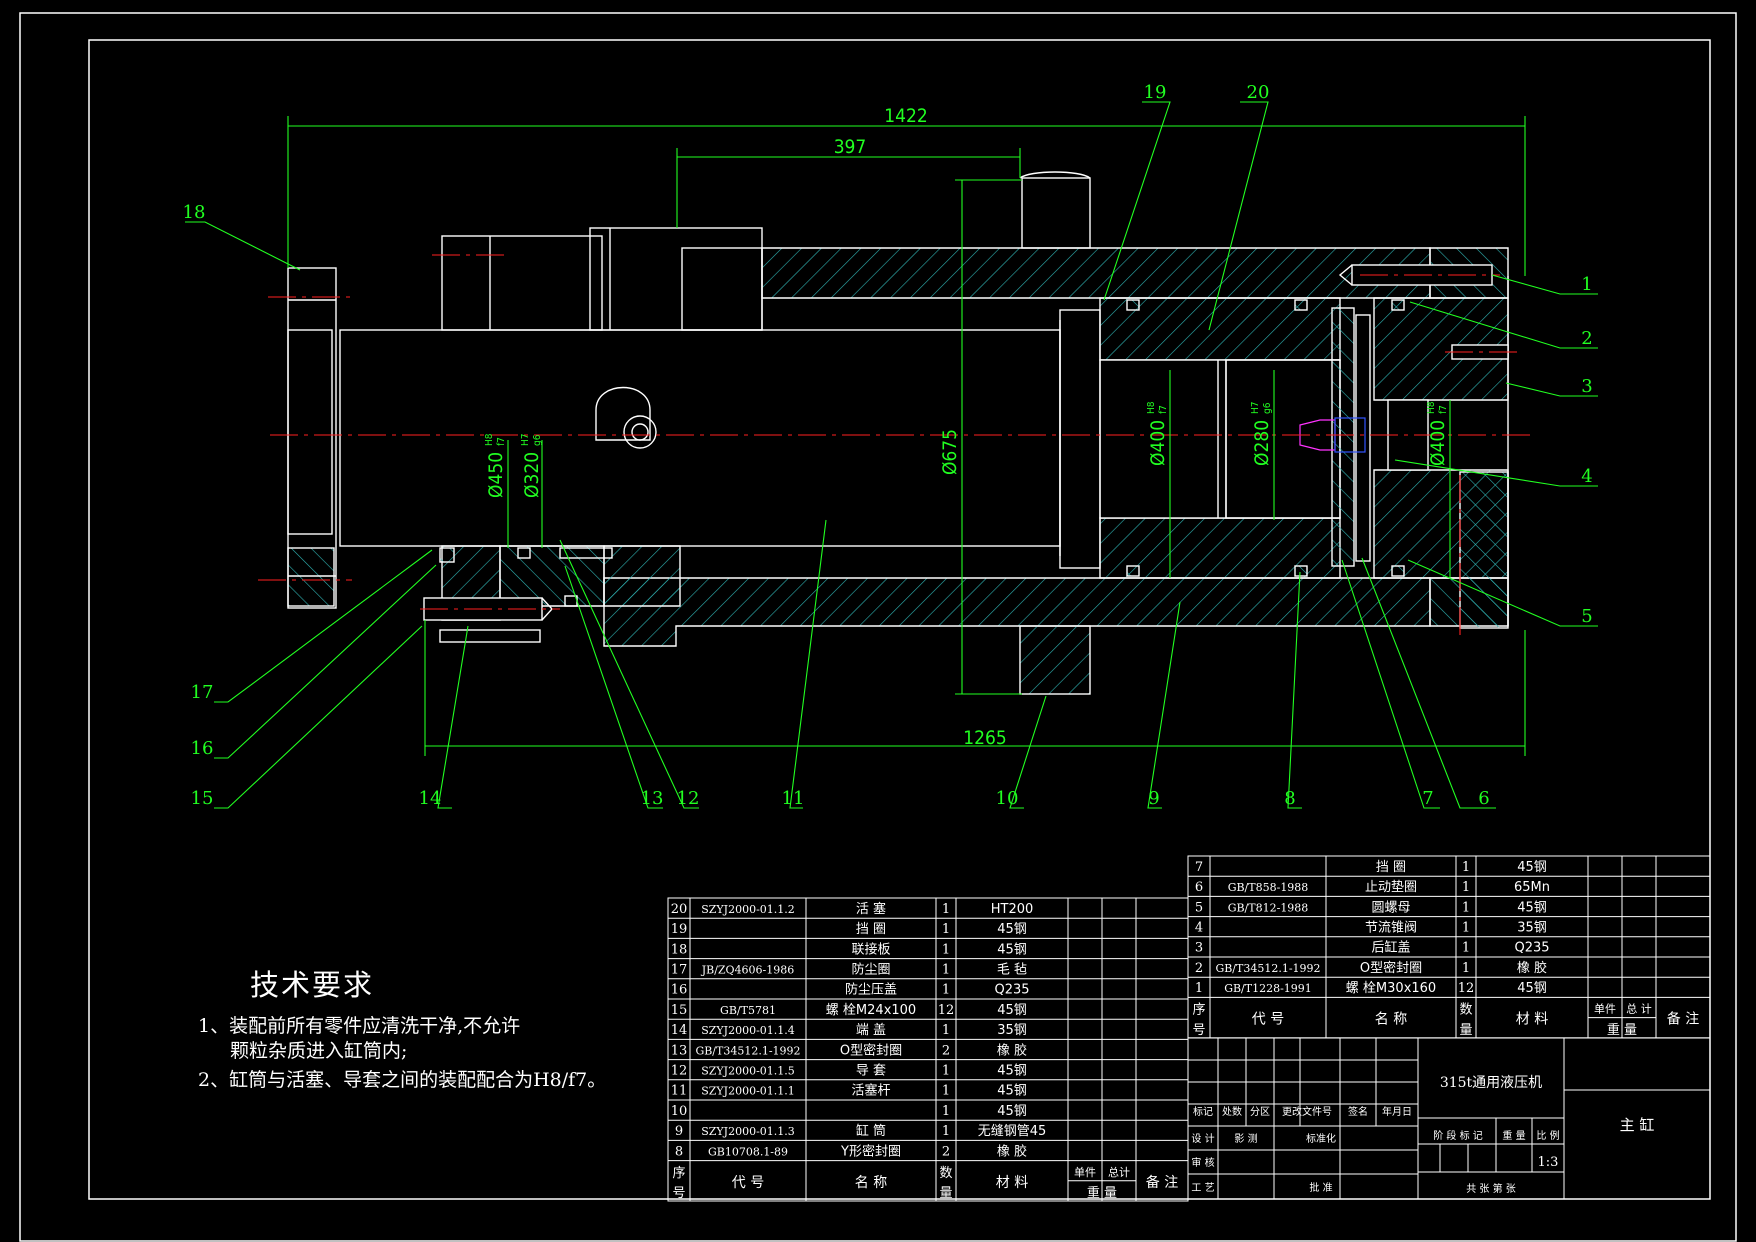 This screenshot has height=1242, width=1756. I want to click on bom-no: 8, so click(679, 1151).